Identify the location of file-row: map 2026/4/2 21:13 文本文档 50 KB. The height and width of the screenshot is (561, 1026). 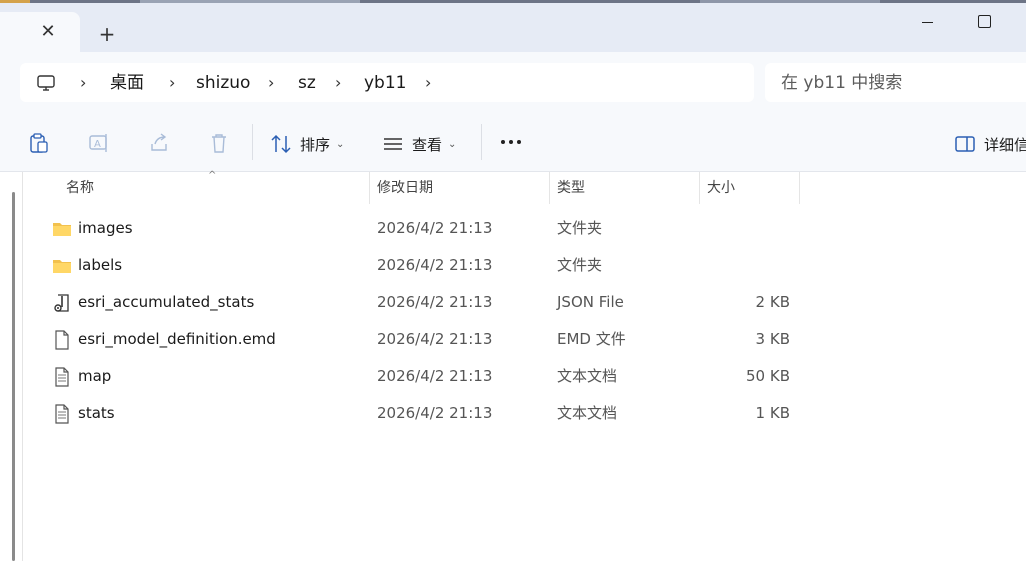
(426, 376).